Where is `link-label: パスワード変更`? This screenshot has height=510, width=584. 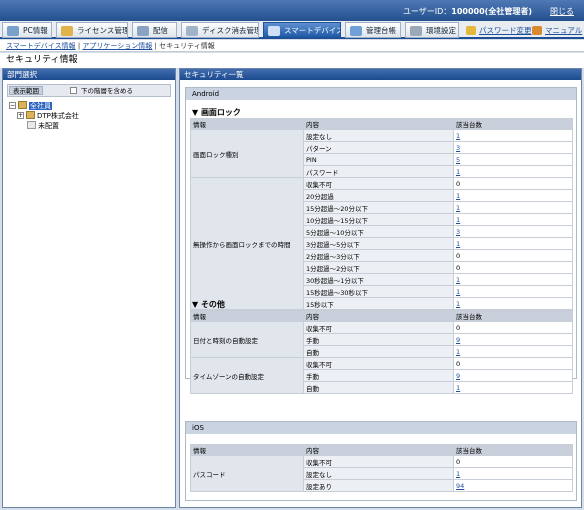
link-label: パスワード変更 is located at coordinates (505, 30).